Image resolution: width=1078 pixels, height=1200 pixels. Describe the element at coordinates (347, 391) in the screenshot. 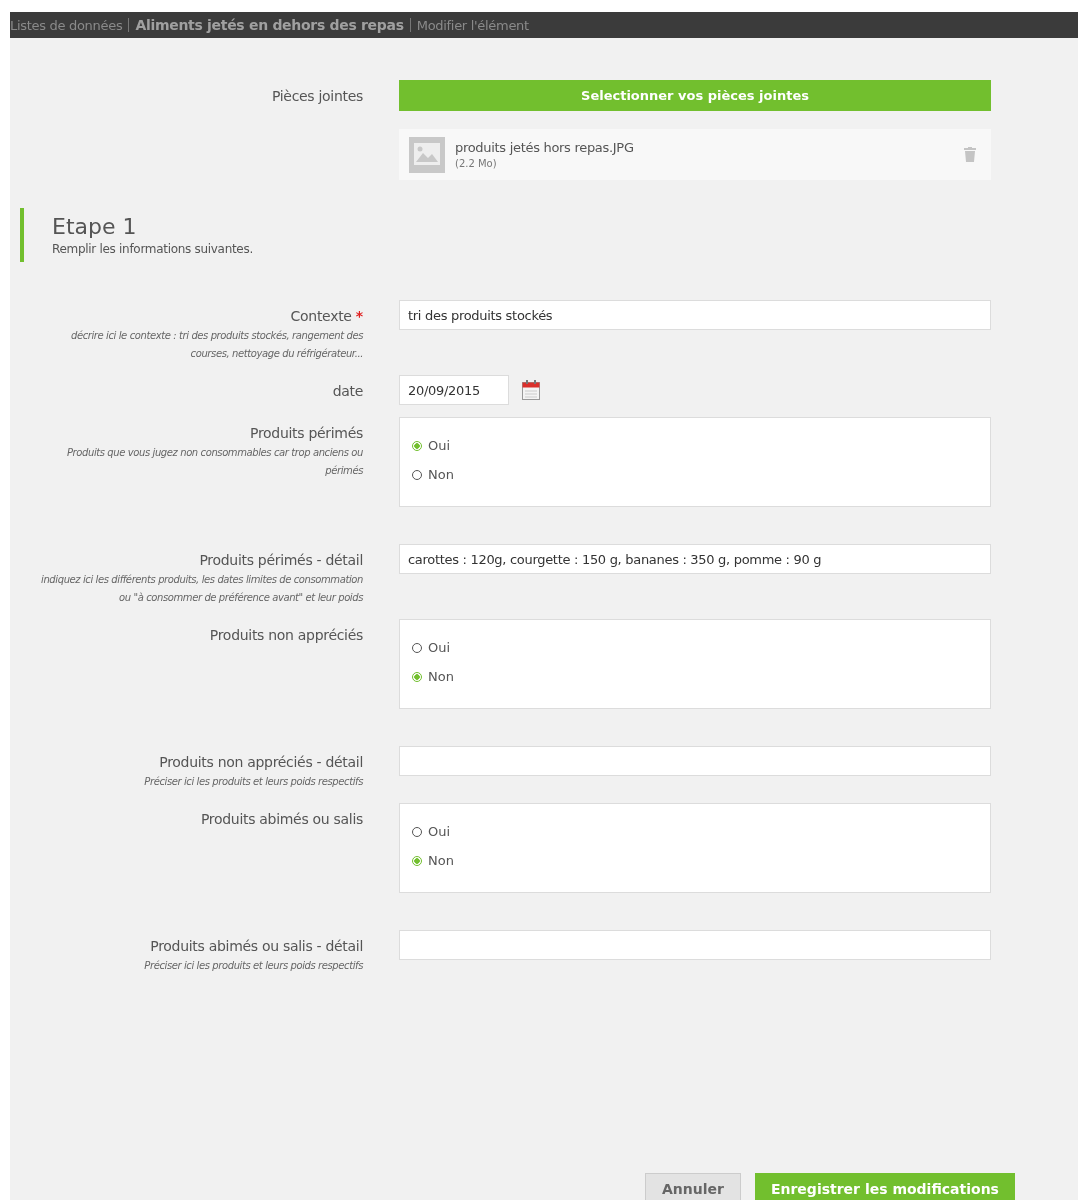

I see `field-label: date` at that location.